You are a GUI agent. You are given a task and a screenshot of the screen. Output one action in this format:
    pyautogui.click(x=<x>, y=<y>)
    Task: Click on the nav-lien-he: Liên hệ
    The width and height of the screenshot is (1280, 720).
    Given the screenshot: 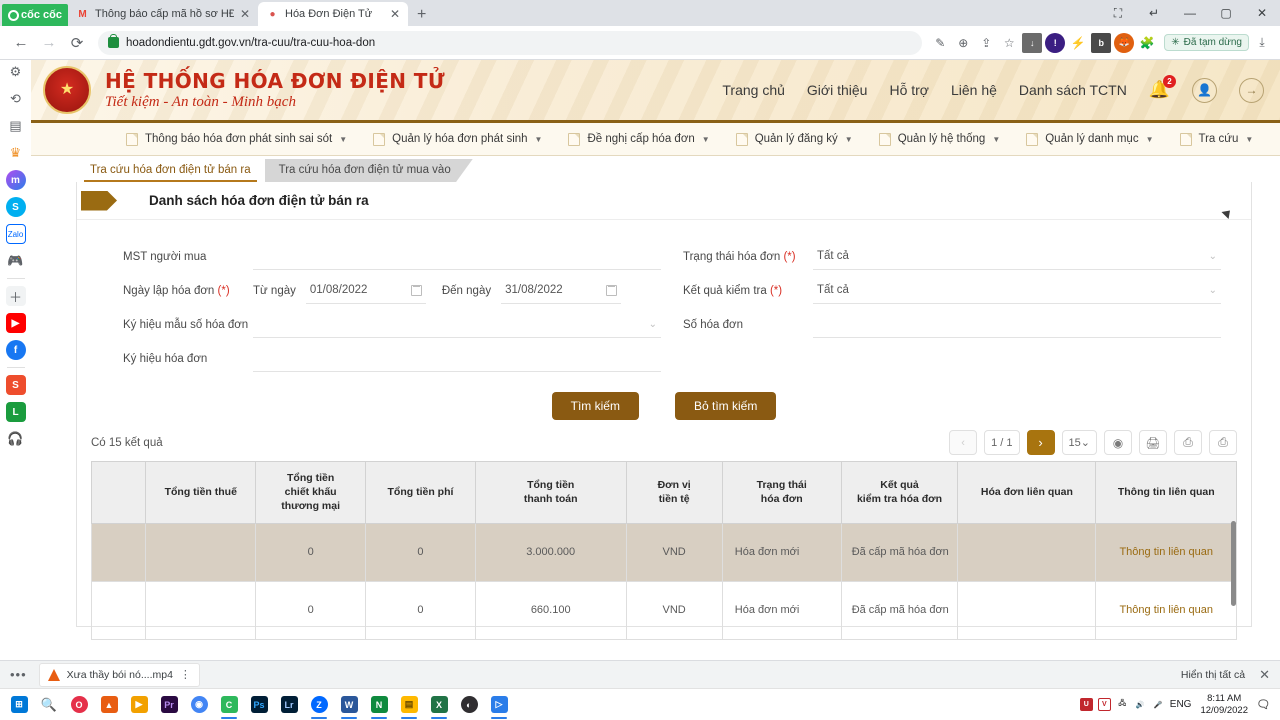 What is the action you would take?
    pyautogui.click(x=974, y=90)
    